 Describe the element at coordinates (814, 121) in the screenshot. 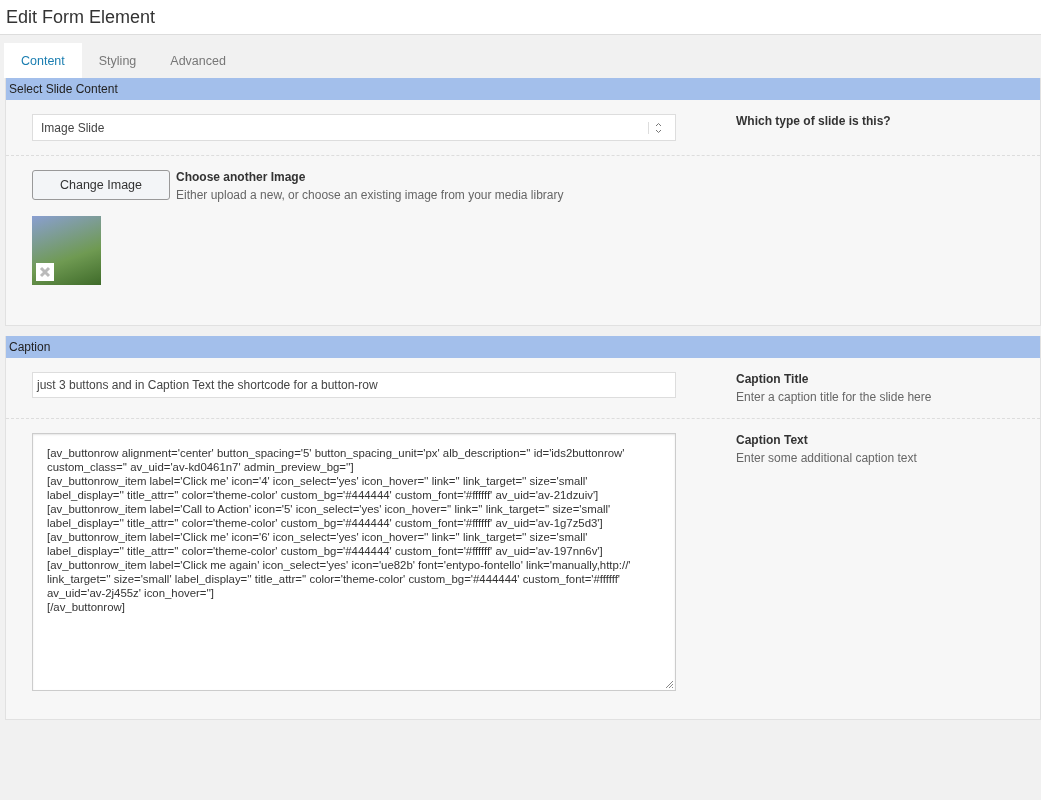

I see `field-label: Which type of slide is this?` at that location.